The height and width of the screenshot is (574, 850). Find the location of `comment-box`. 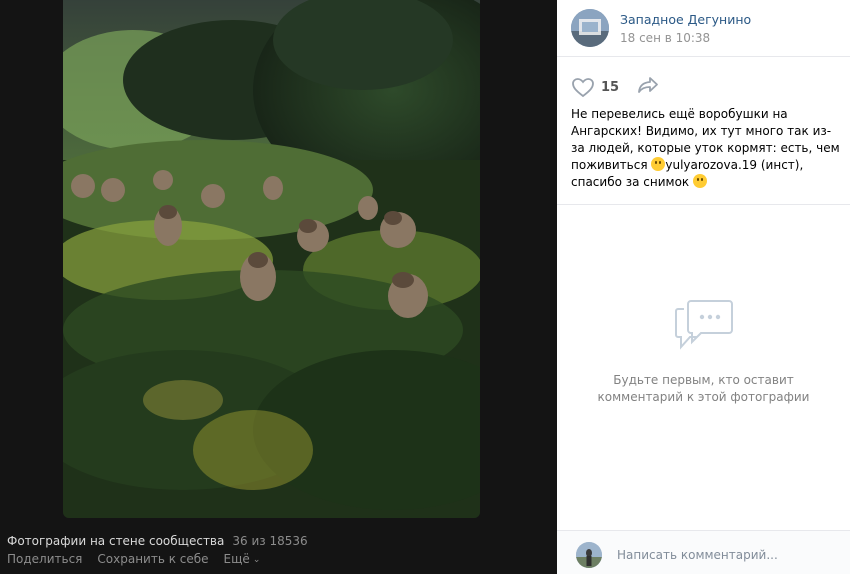

comment-box is located at coordinates (703, 552).